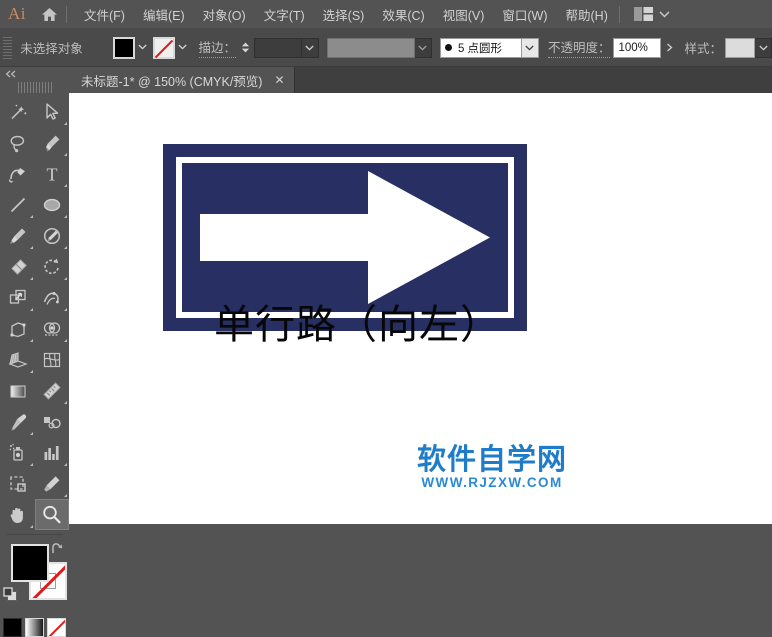 The height and width of the screenshot is (637, 772). What do you see at coordinates (18, 266) in the screenshot?
I see `eraser-tool` at bounding box center [18, 266].